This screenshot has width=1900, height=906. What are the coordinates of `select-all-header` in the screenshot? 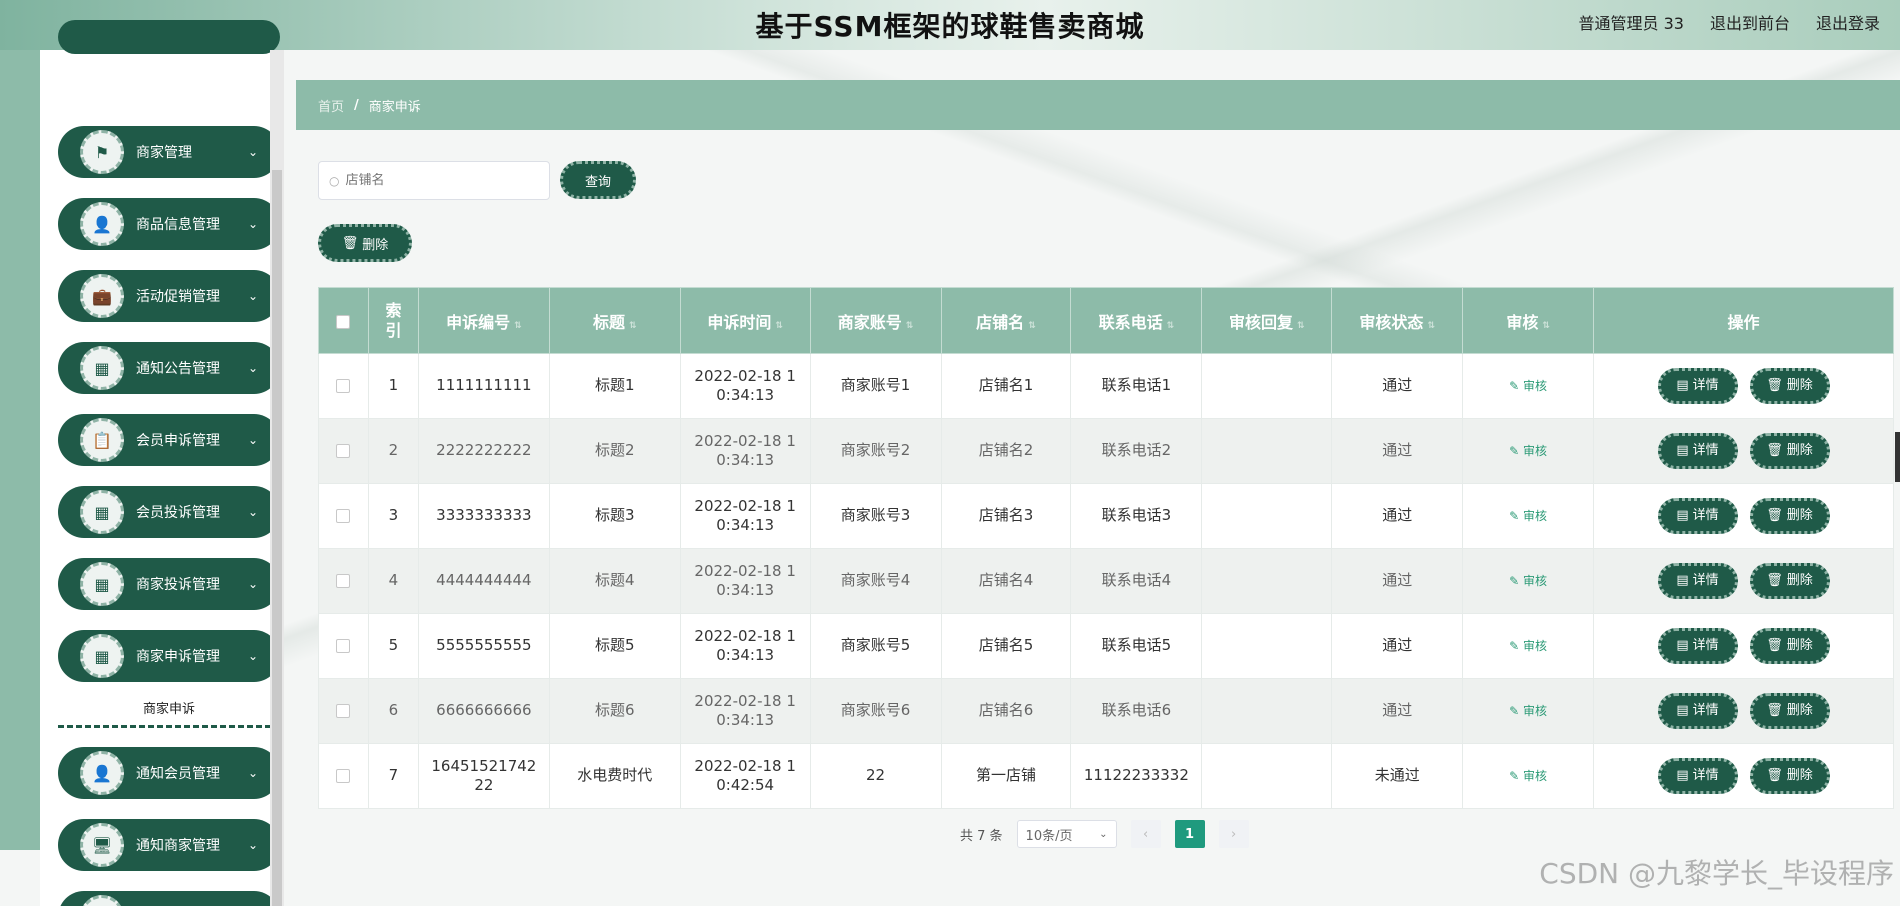 It's located at (343, 320).